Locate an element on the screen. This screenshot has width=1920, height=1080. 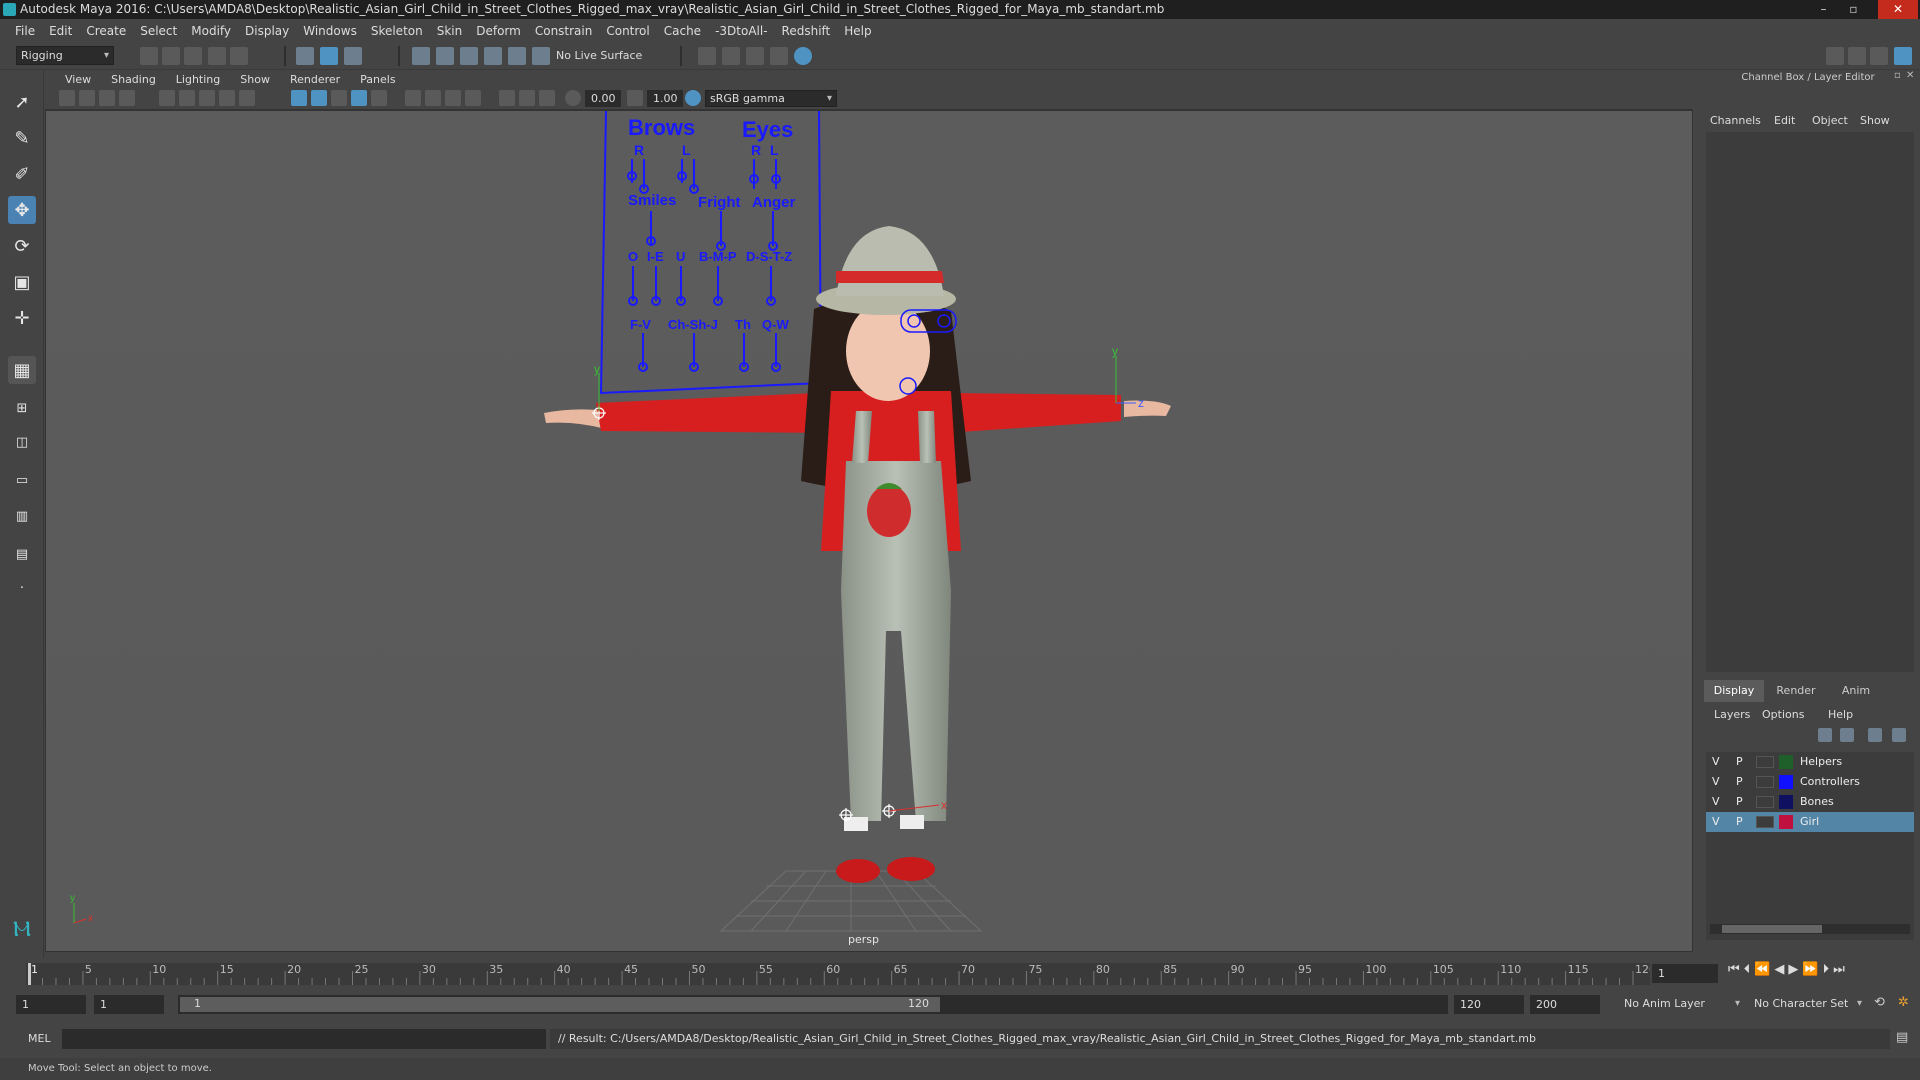
isolate-select-icon is located at coordinates (507, 98).